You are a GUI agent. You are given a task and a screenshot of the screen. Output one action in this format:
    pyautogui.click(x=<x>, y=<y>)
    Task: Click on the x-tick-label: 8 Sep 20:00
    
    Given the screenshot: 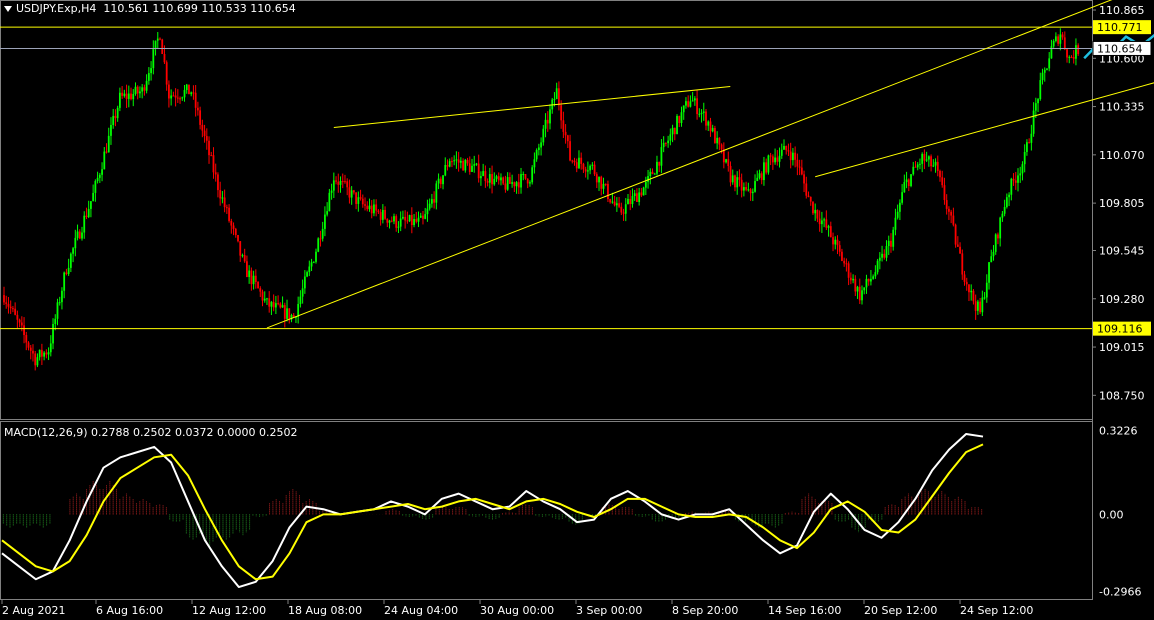 What is the action you would take?
    pyautogui.click(x=705, y=610)
    